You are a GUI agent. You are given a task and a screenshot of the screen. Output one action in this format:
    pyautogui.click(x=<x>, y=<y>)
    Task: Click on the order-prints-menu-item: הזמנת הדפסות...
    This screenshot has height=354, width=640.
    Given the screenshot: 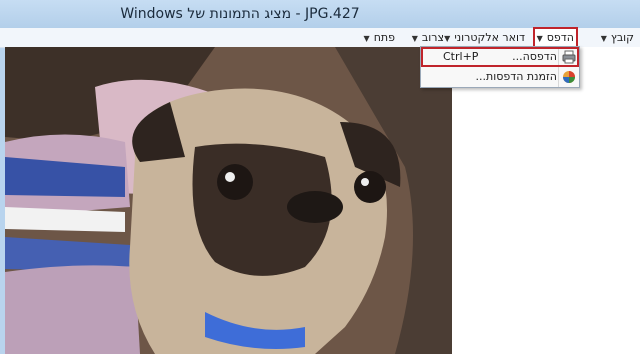 What is the action you would take?
    pyautogui.click(x=500, y=77)
    